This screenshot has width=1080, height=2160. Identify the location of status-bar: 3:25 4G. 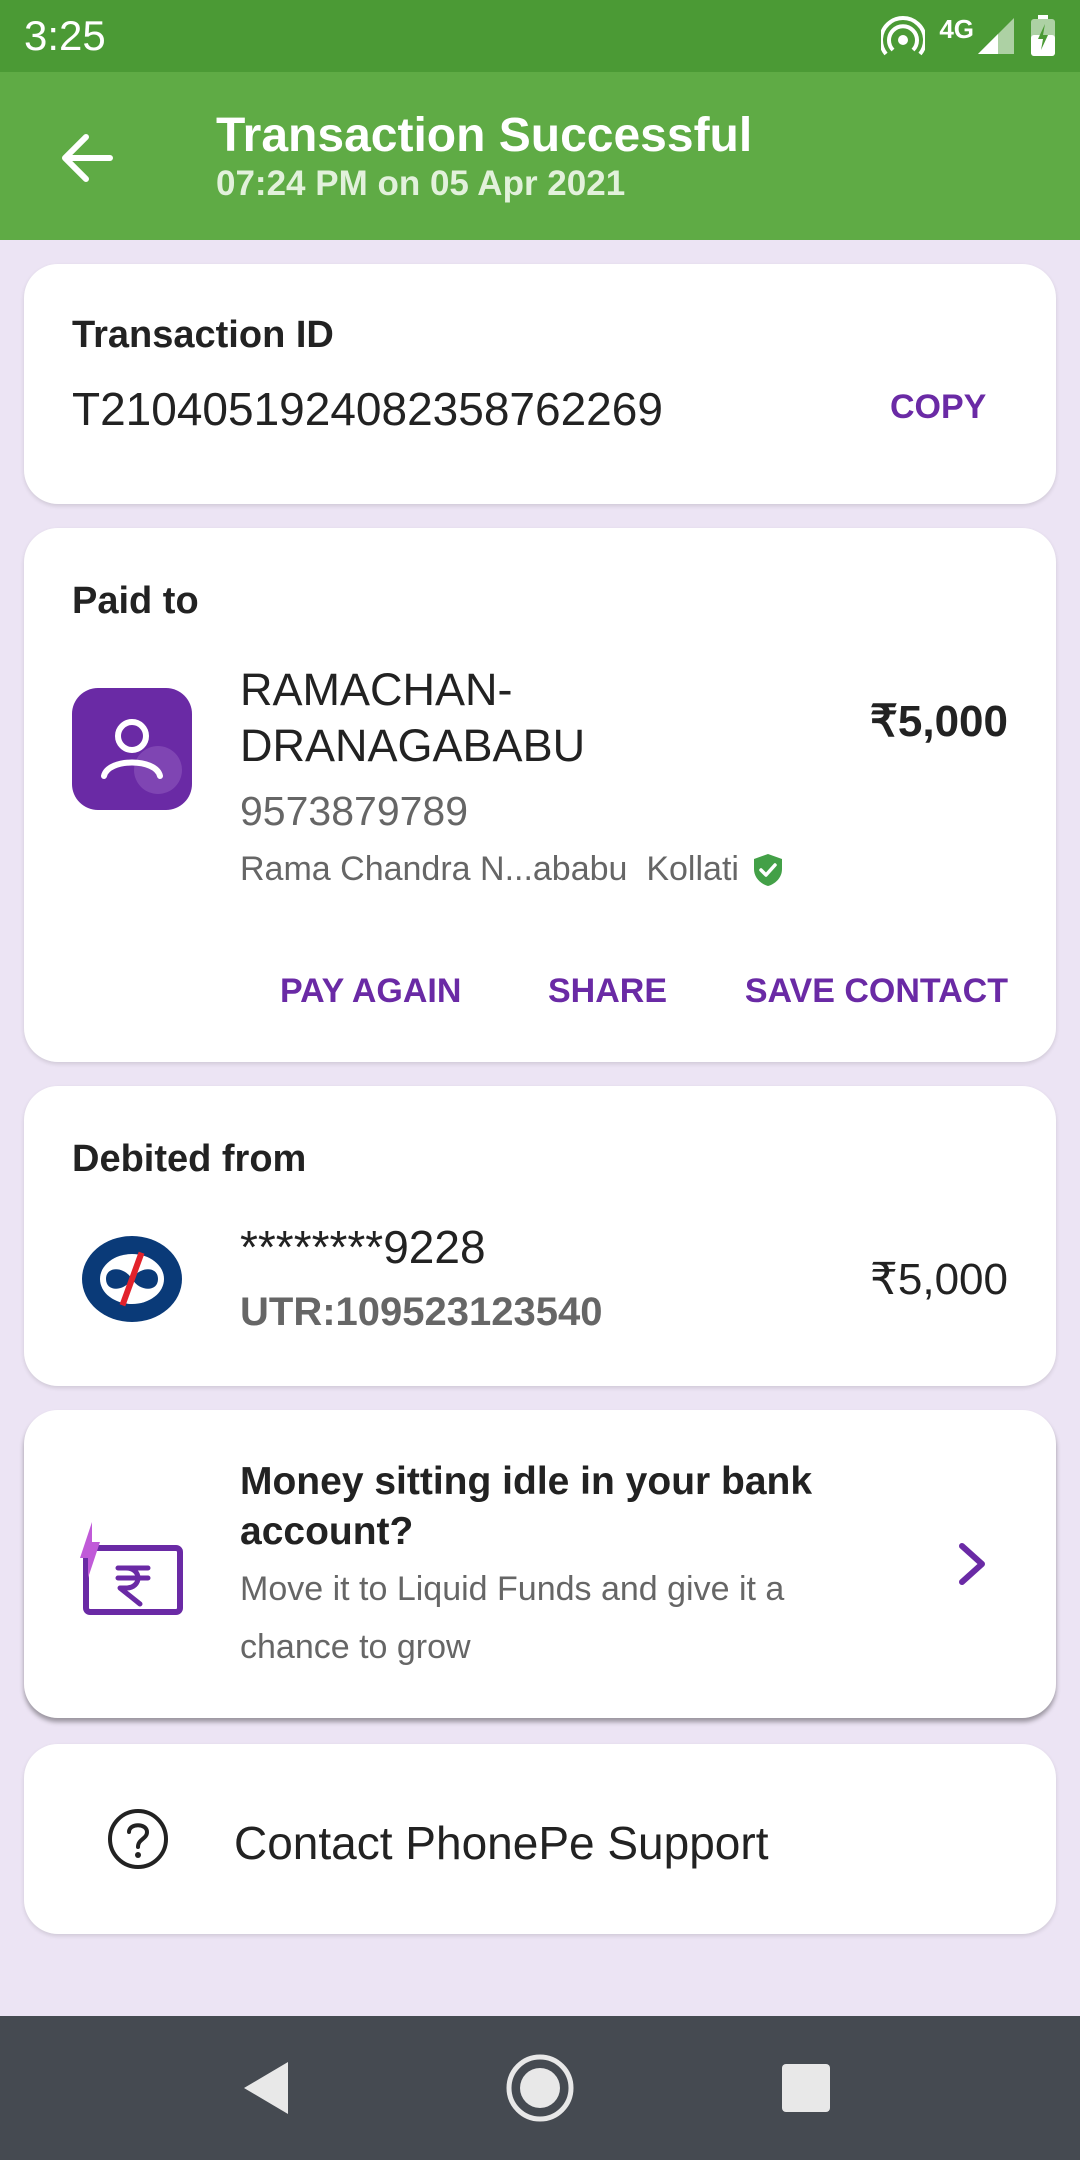
(540, 36).